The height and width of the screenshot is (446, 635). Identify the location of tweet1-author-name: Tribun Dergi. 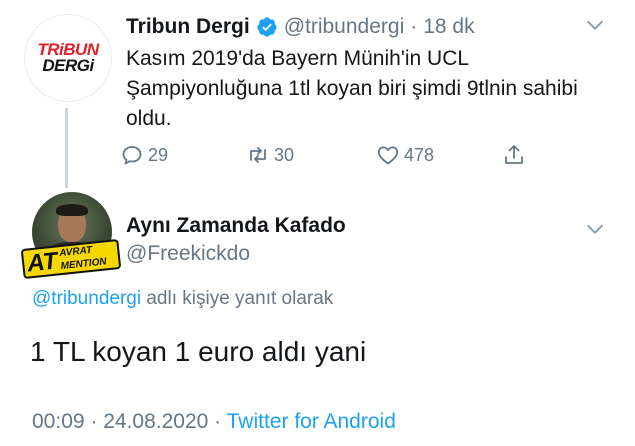
(188, 27).